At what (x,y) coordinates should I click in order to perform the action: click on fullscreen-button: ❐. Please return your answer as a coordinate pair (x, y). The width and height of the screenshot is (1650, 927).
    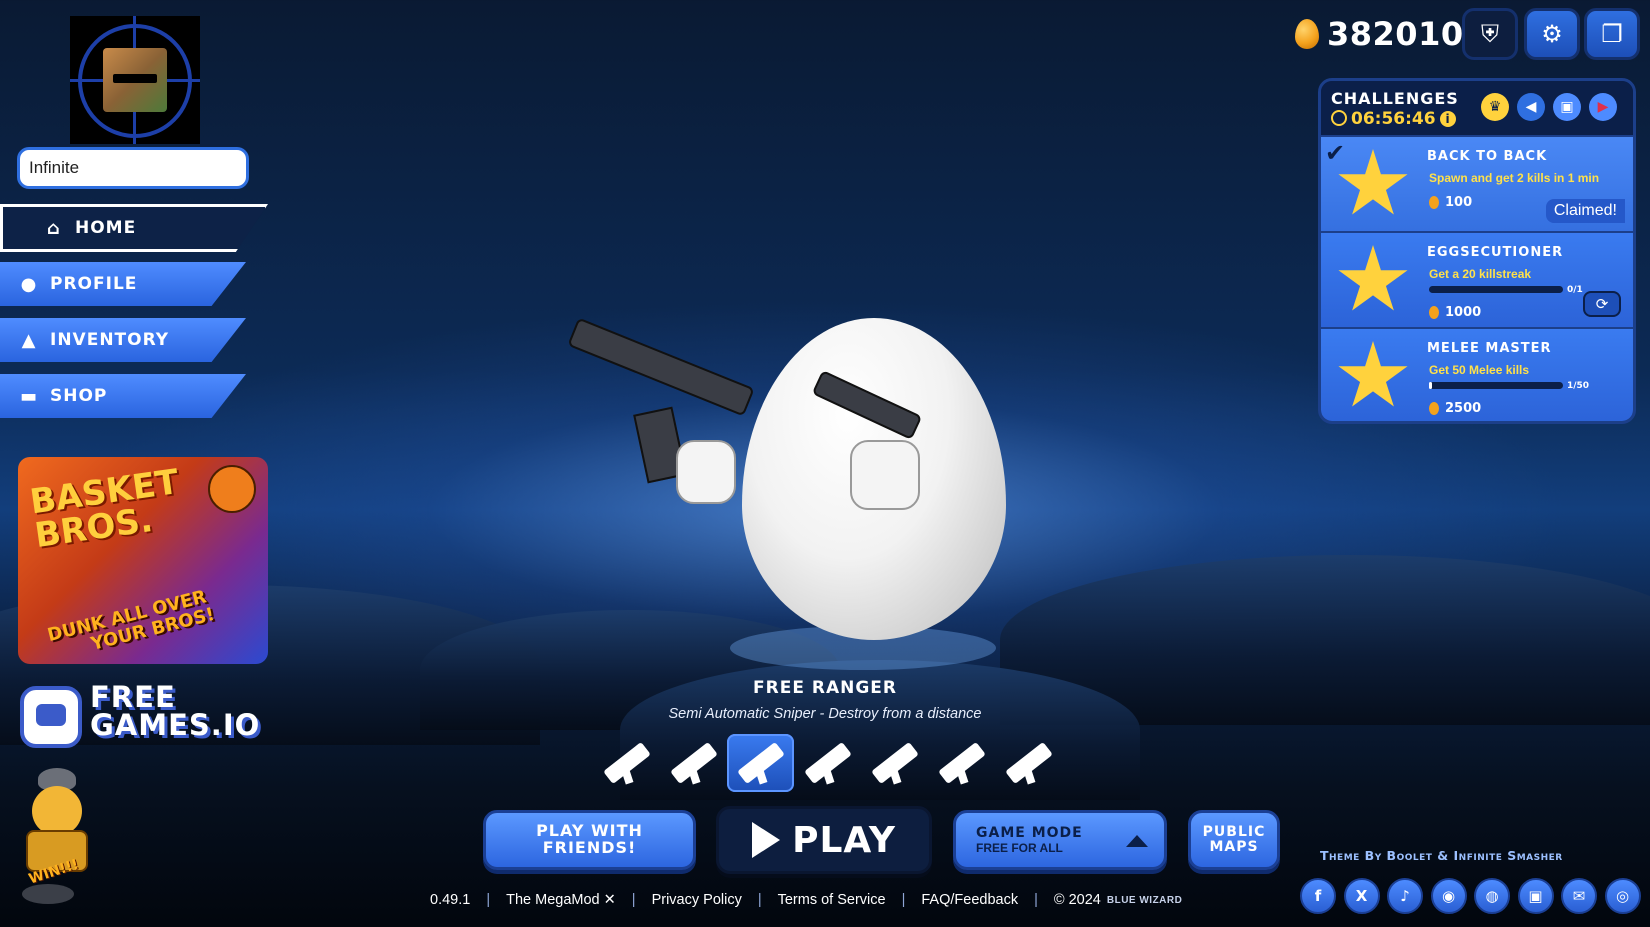
    Looking at the image, I should click on (1612, 34).